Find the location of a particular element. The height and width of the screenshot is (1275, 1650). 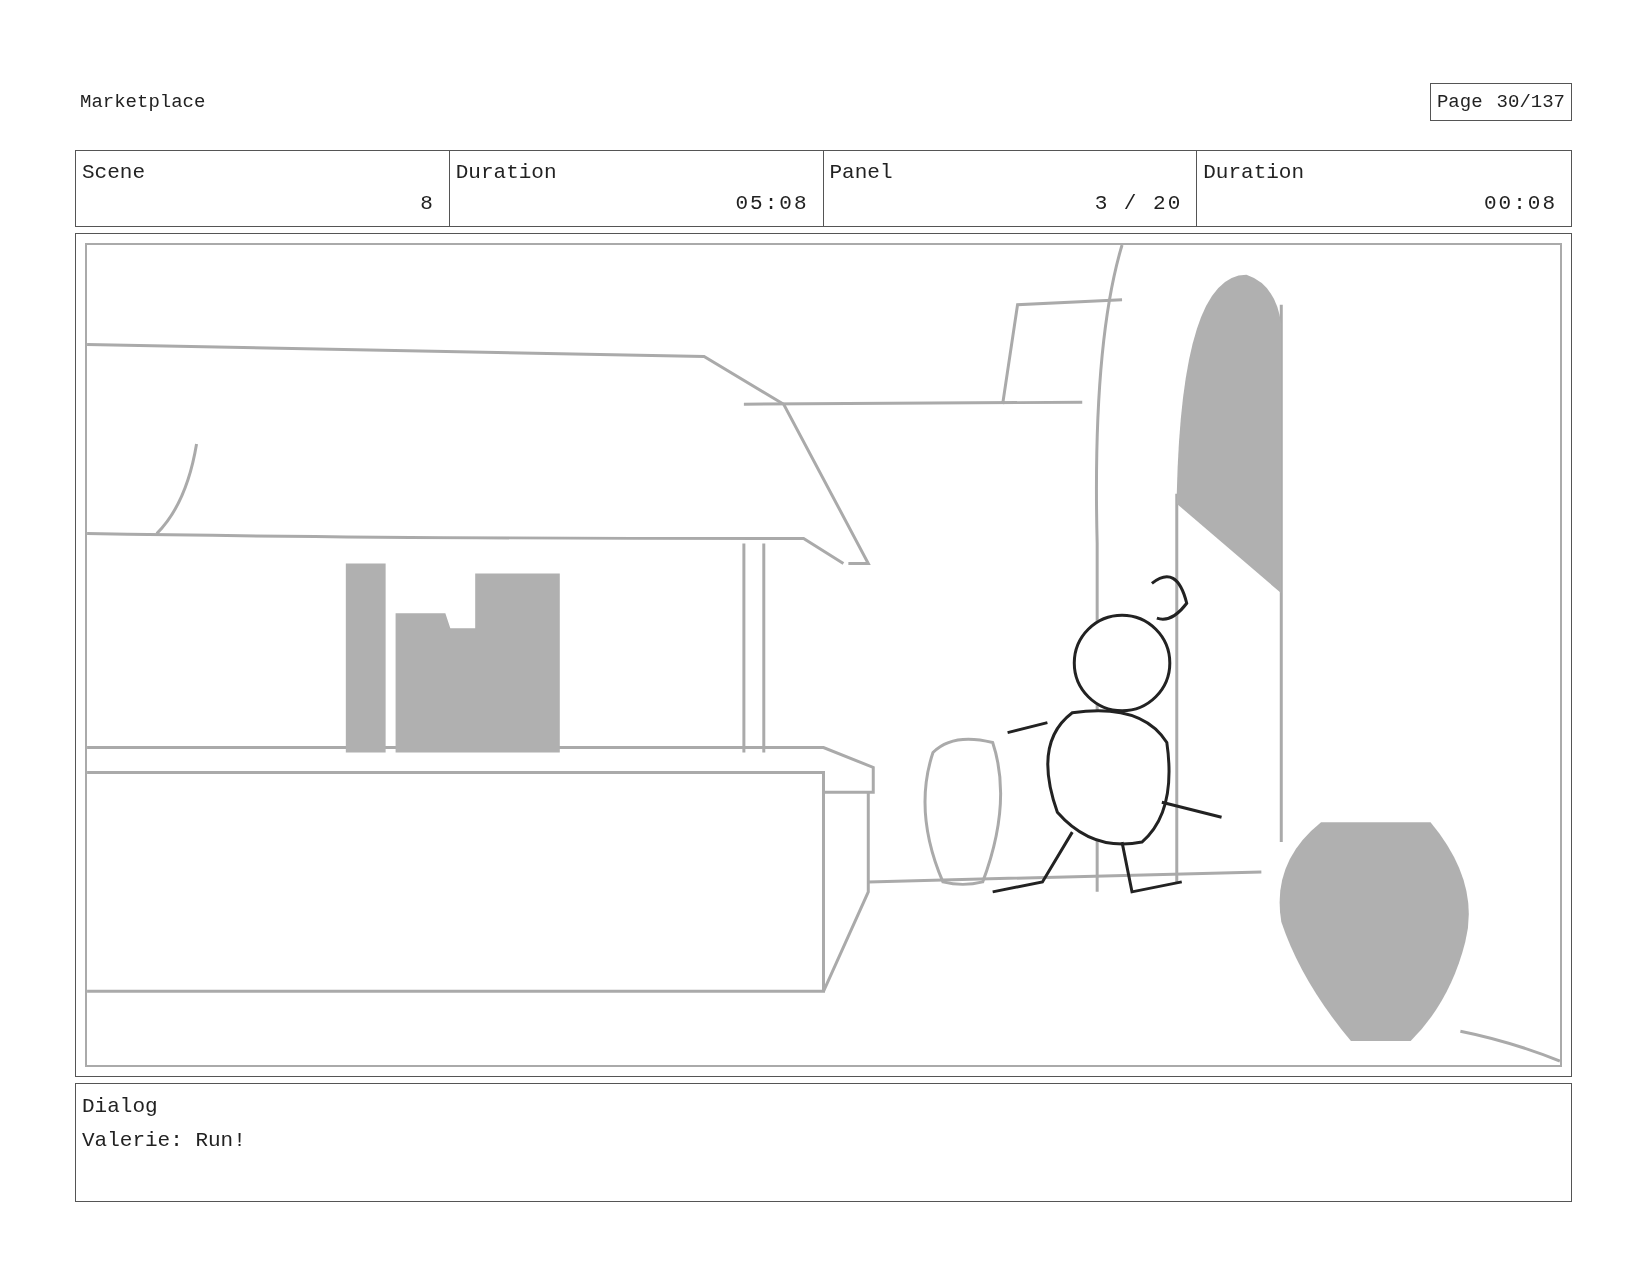

header-value: 00:08 is located at coordinates (1520, 204).